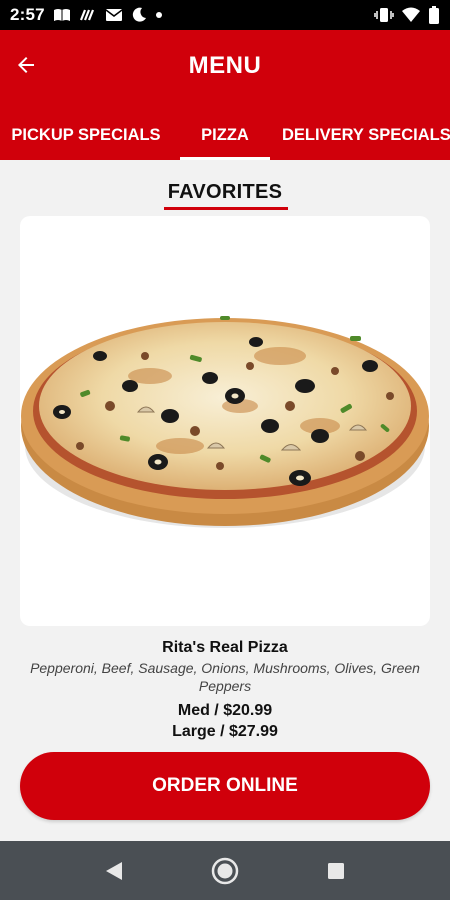 Image resolution: width=450 pixels, height=900 pixels. Describe the element at coordinates (225, 731) in the screenshot. I see `item-price-large: Large / $27.99` at that location.